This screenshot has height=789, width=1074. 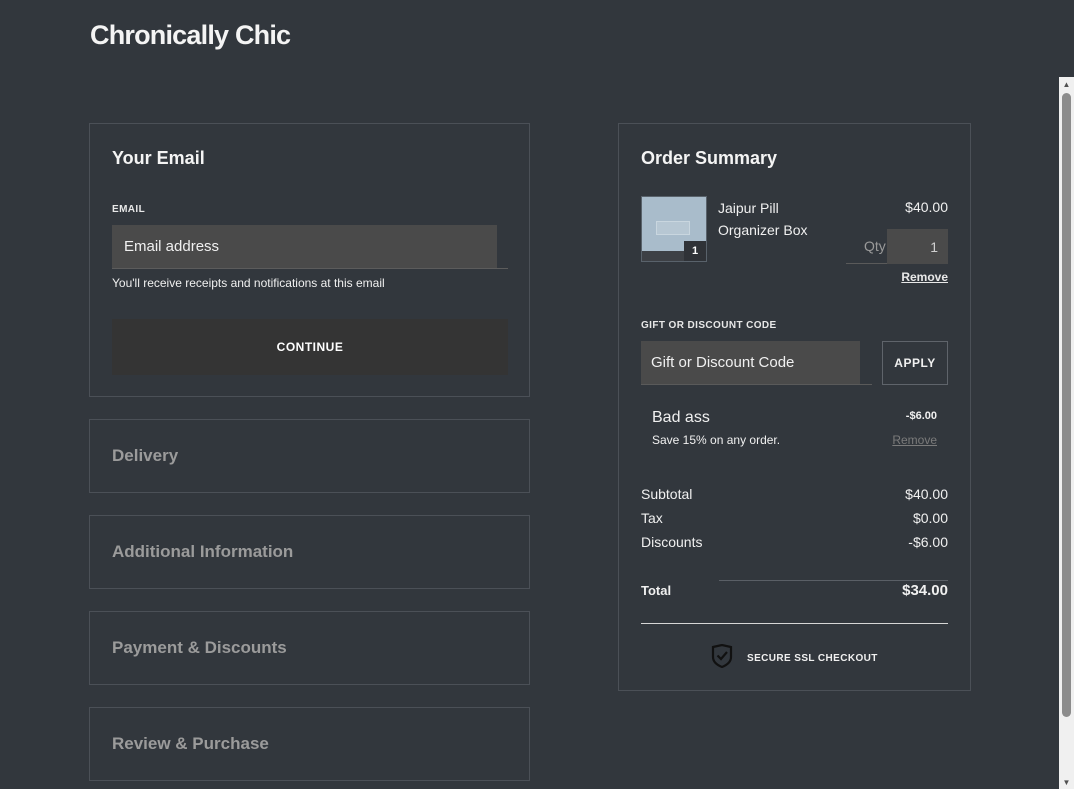 I want to click on step-review-purchase: Review & Purchase, so click(x=309, y=744).